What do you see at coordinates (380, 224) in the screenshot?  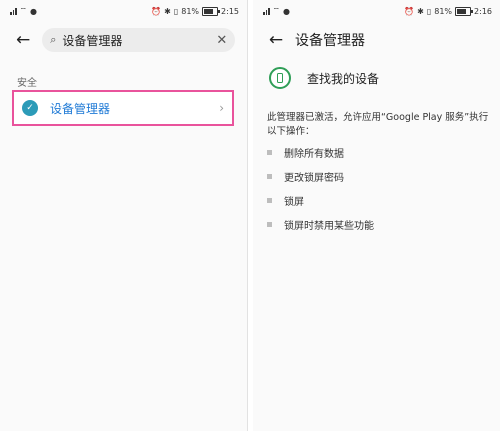 I see `permission-item: 锁屏时禁用某些功能` at bounding box center [380, 224].